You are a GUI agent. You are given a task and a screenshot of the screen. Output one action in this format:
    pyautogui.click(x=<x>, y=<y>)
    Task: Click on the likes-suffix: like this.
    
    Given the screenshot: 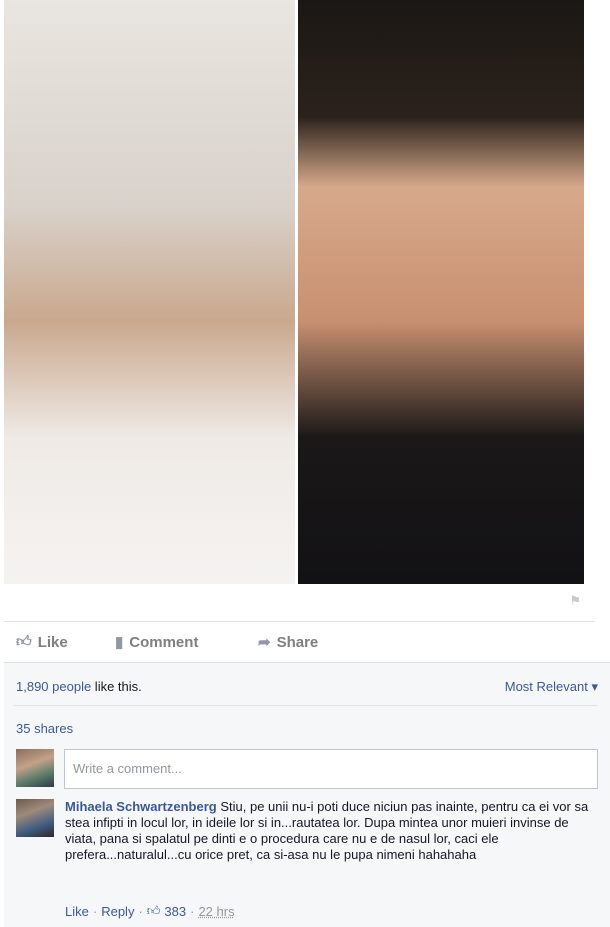 What is the action you would take?
    pyautogui.click(x=116, y=686)
    